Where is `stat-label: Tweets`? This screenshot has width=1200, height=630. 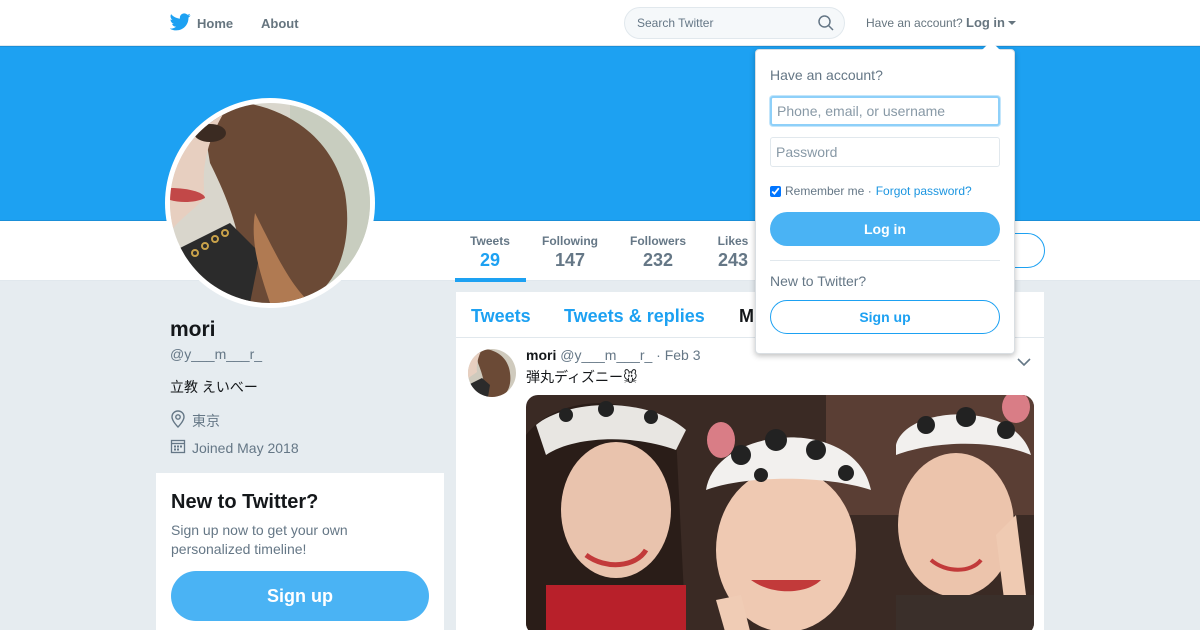 stat-label: Tweets is located at coordinates (490, 241).